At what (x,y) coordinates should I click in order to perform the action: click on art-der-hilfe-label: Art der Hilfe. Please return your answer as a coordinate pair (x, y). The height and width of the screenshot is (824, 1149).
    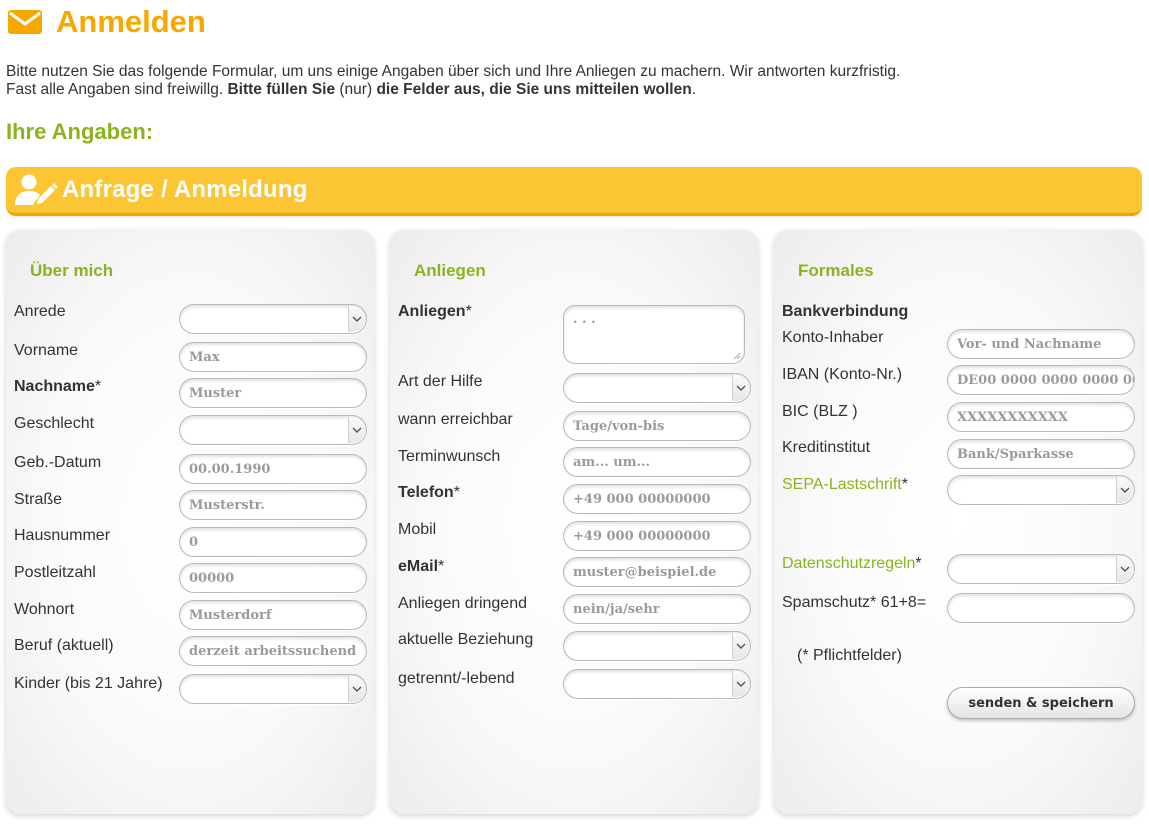
    Looking at the image, I should click on (440, 381).